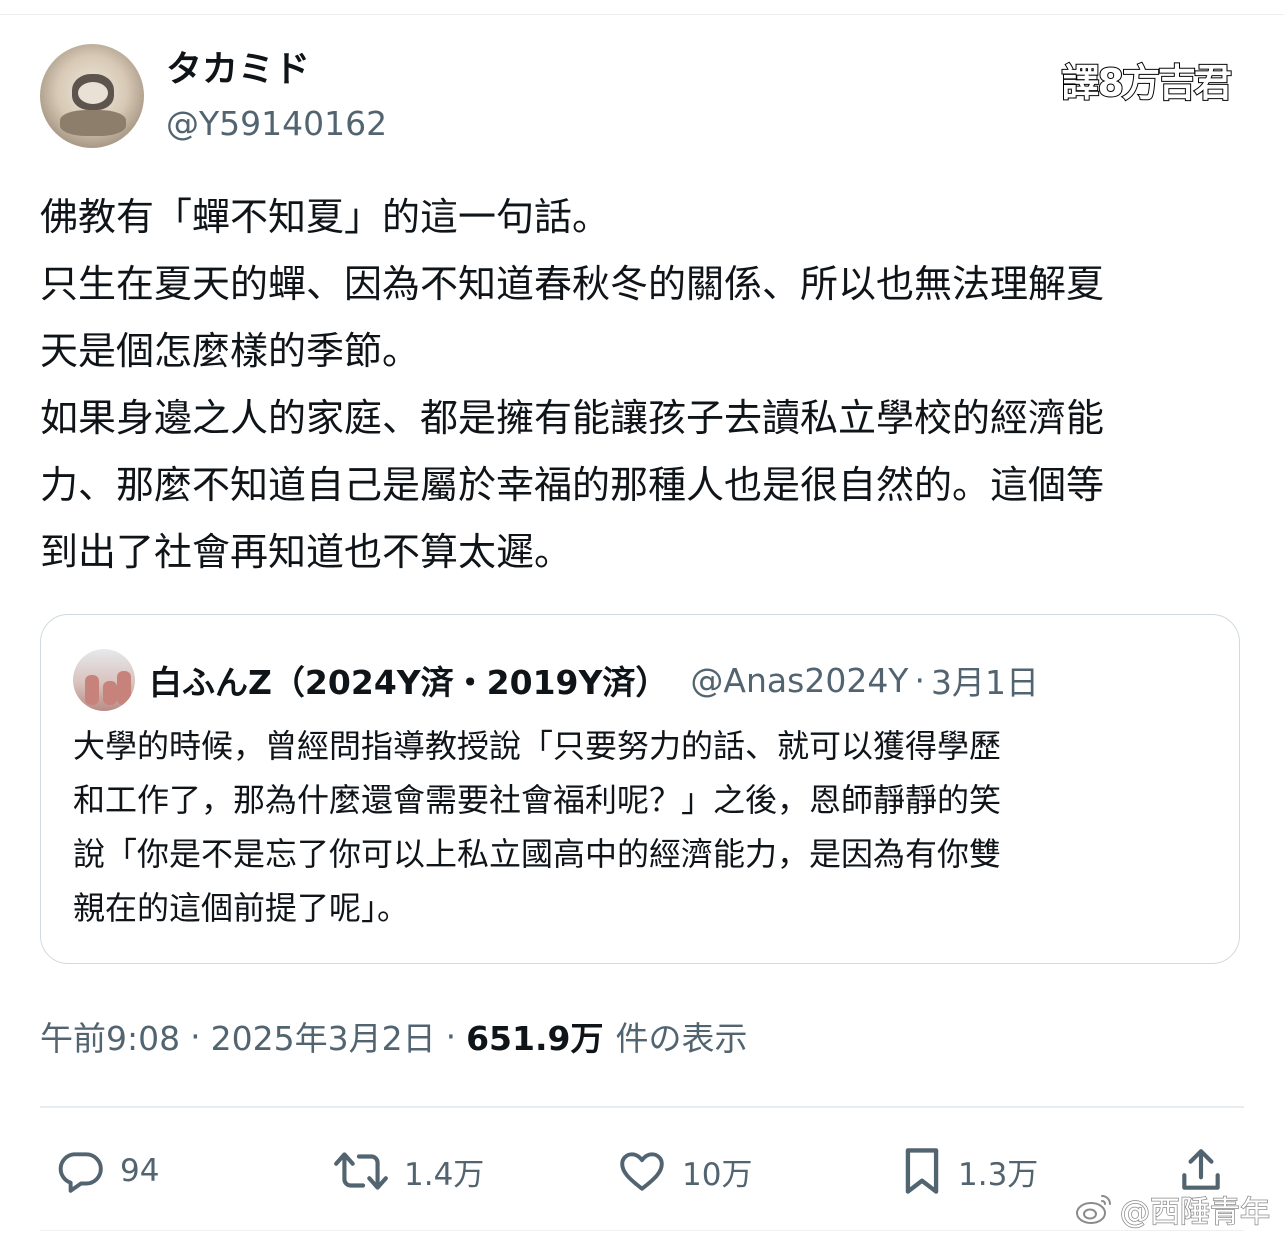 The height and width of the screenshot is (1240, 1284). What do you see at coordinates (104, 680) in the screenshot?
I see `quoted-author-avatar` at bounding box center [104, 680].